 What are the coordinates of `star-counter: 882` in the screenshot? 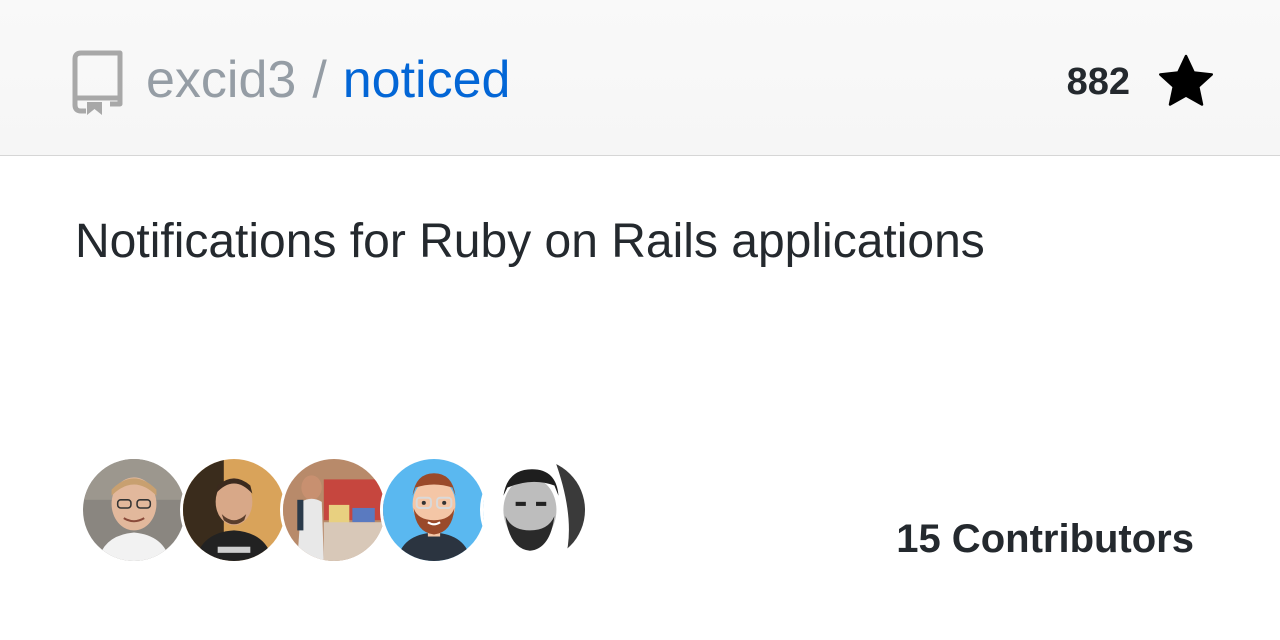 It's located at (1141, 82).